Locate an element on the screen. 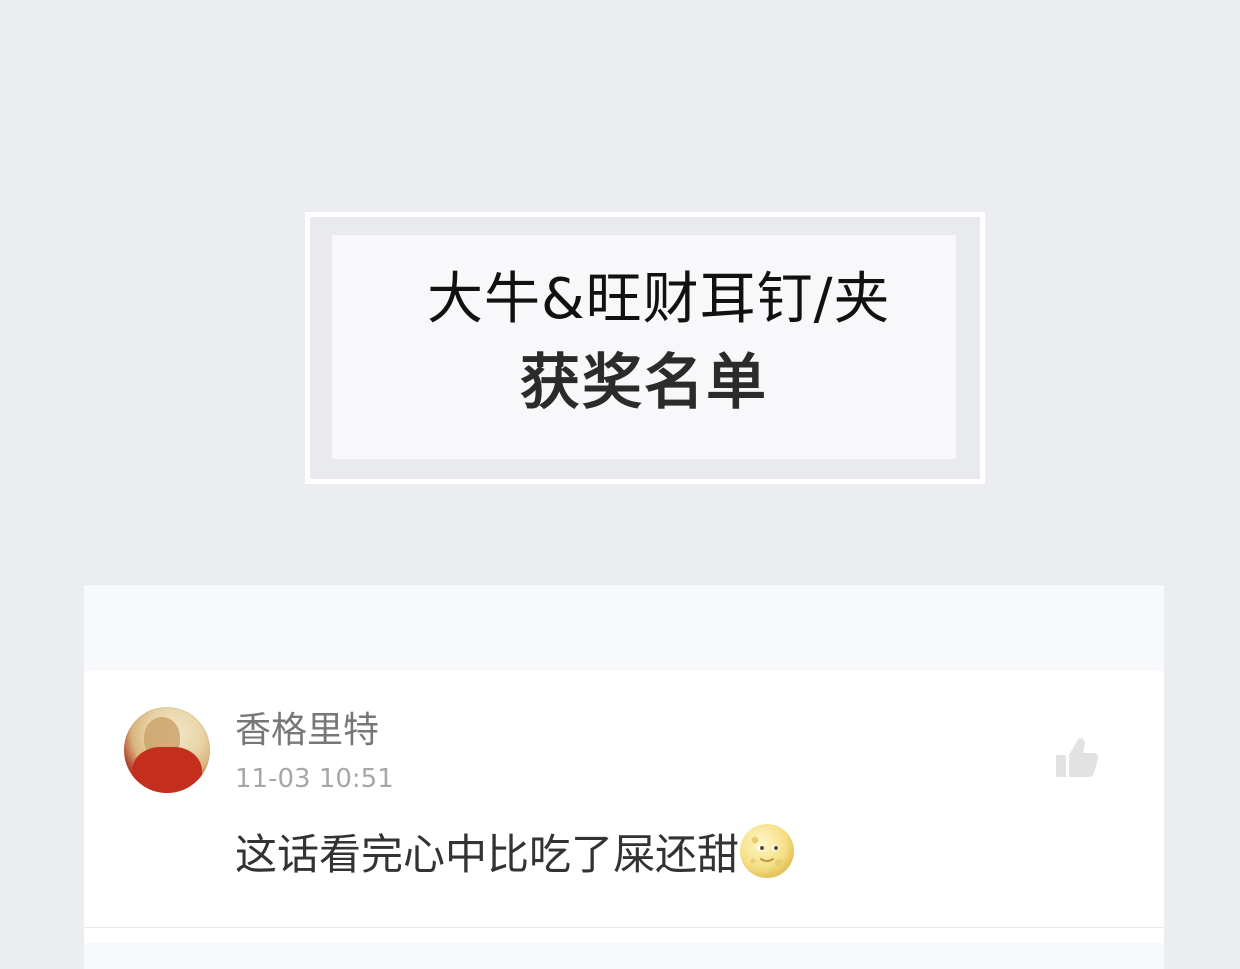  avatar is located at coordinates (167, 750).